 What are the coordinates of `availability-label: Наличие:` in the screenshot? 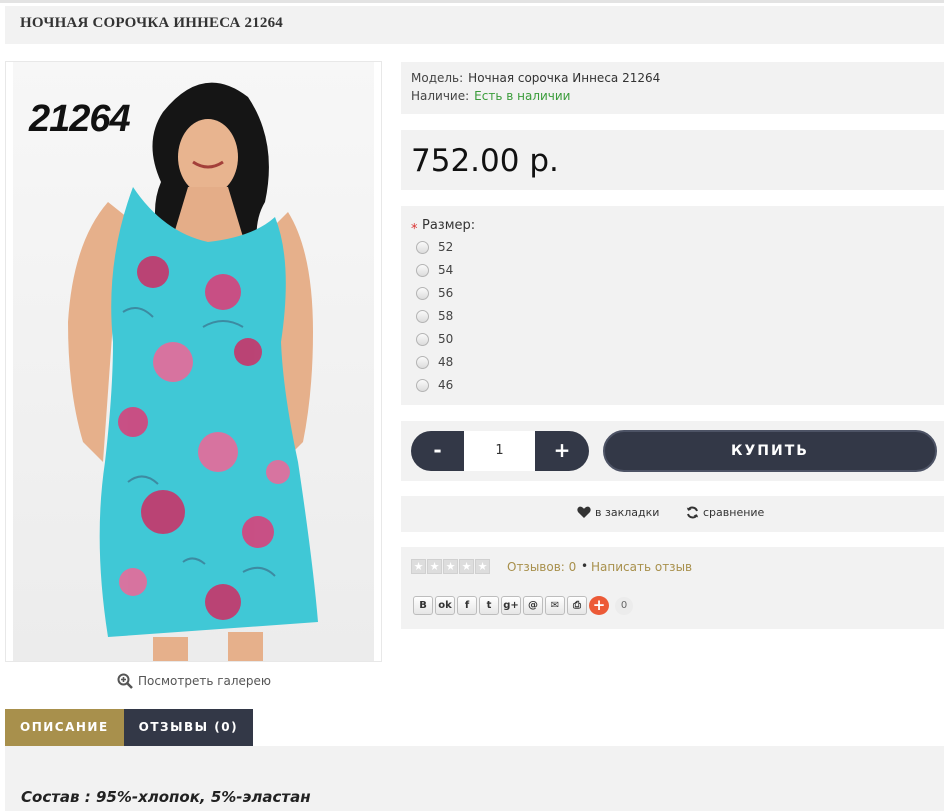 It's located at (440, 96).